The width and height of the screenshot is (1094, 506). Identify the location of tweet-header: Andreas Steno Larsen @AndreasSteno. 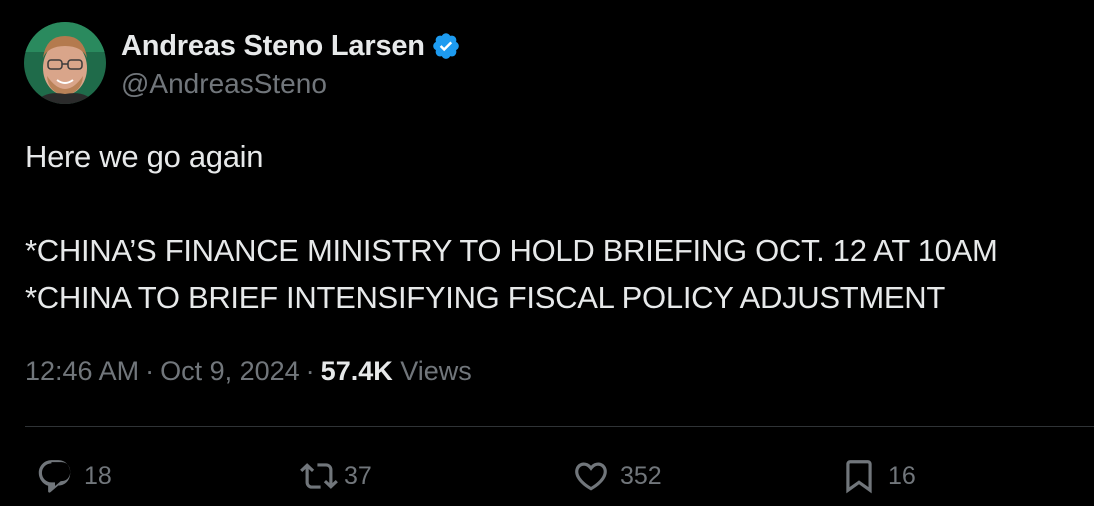
(242, 63).